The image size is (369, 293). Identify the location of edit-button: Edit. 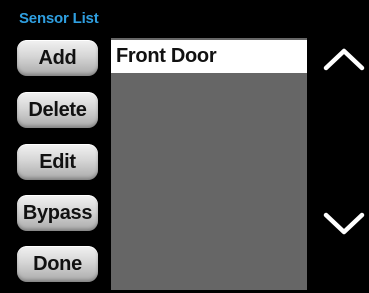
(57, 162).